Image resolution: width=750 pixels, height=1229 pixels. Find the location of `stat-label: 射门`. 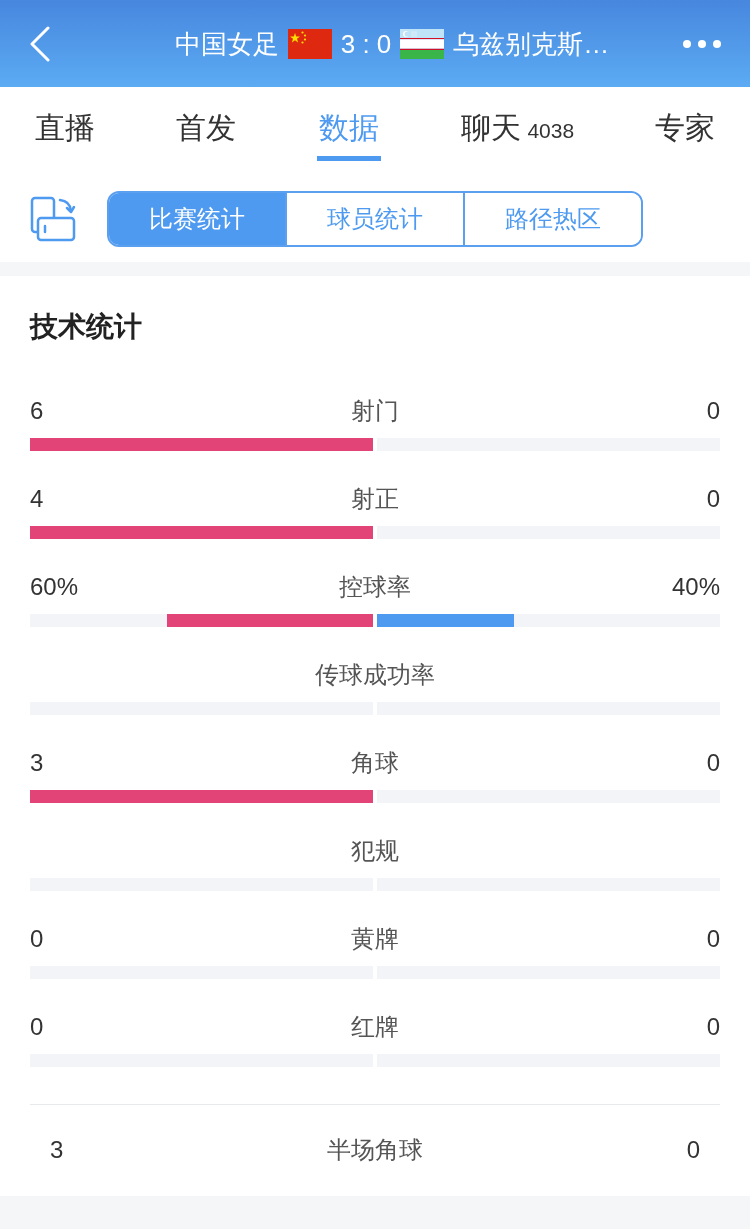

stat-label: 射门 is located at coordinates (375, 411).